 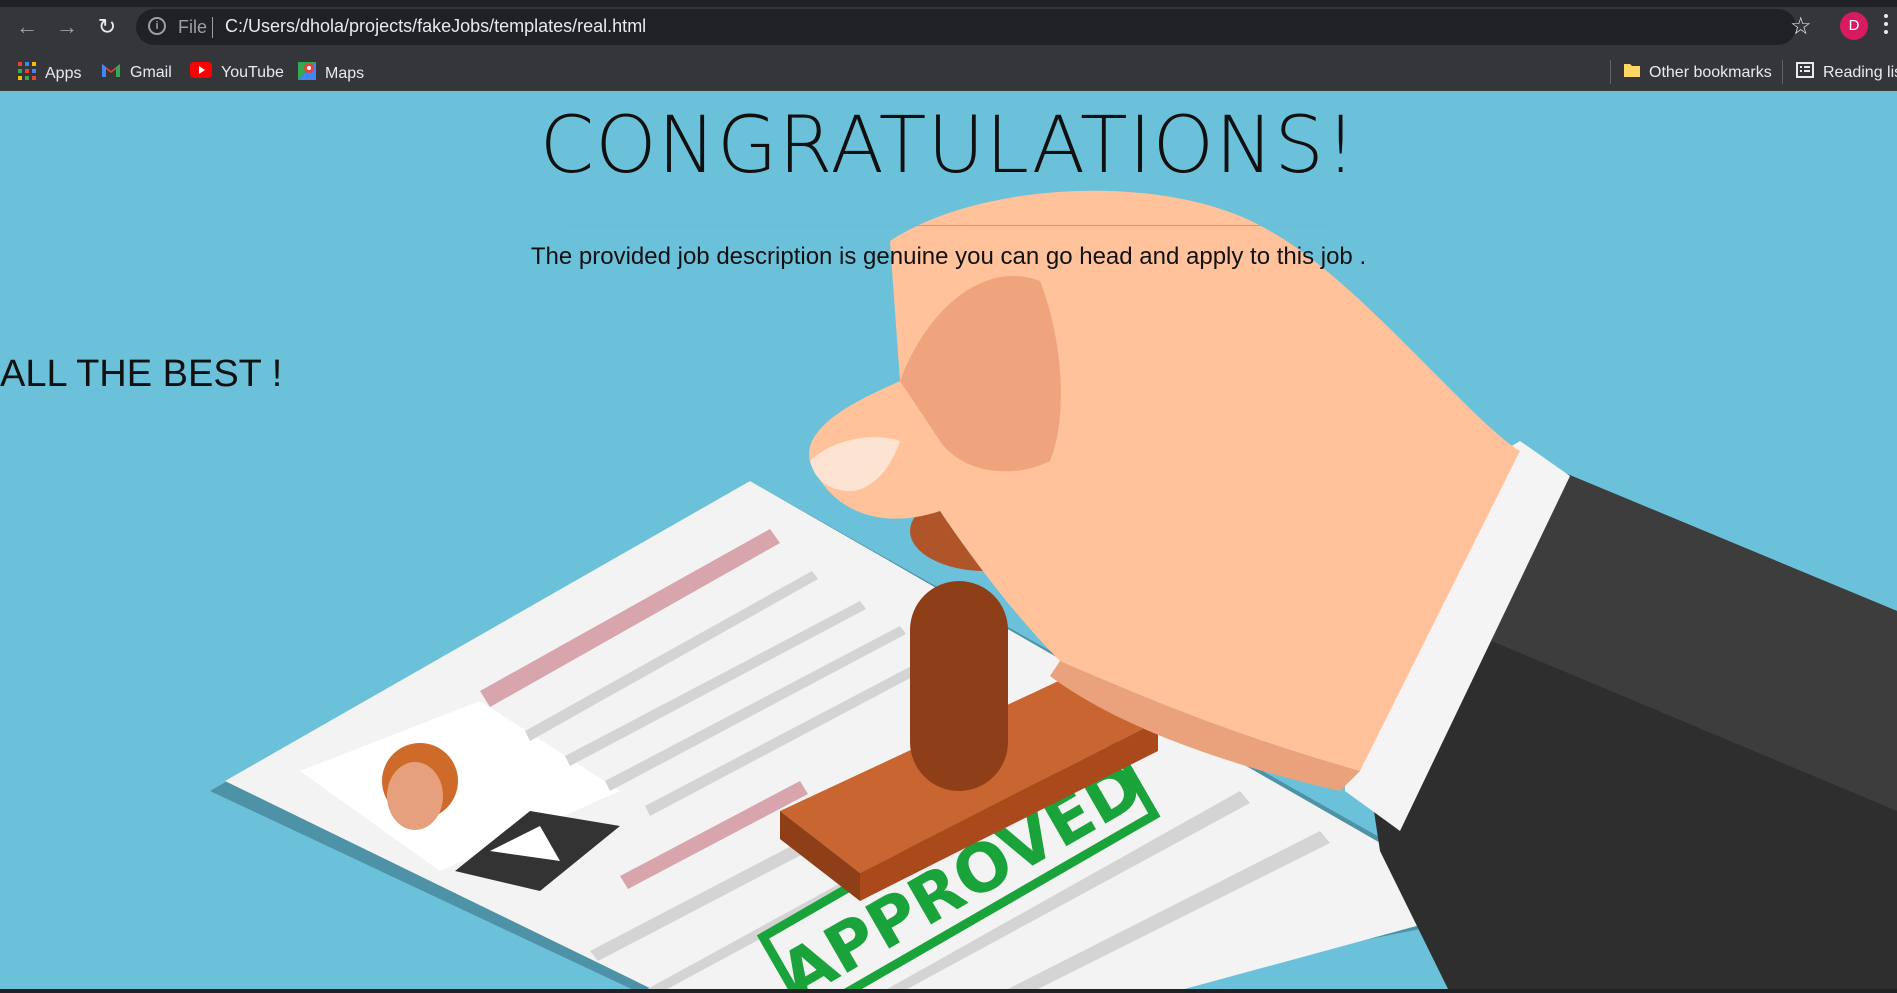 What do you see at coordinates (193, 27) in the screenshot?
I see `scheme-label: File` at bounding box center [193, 27].